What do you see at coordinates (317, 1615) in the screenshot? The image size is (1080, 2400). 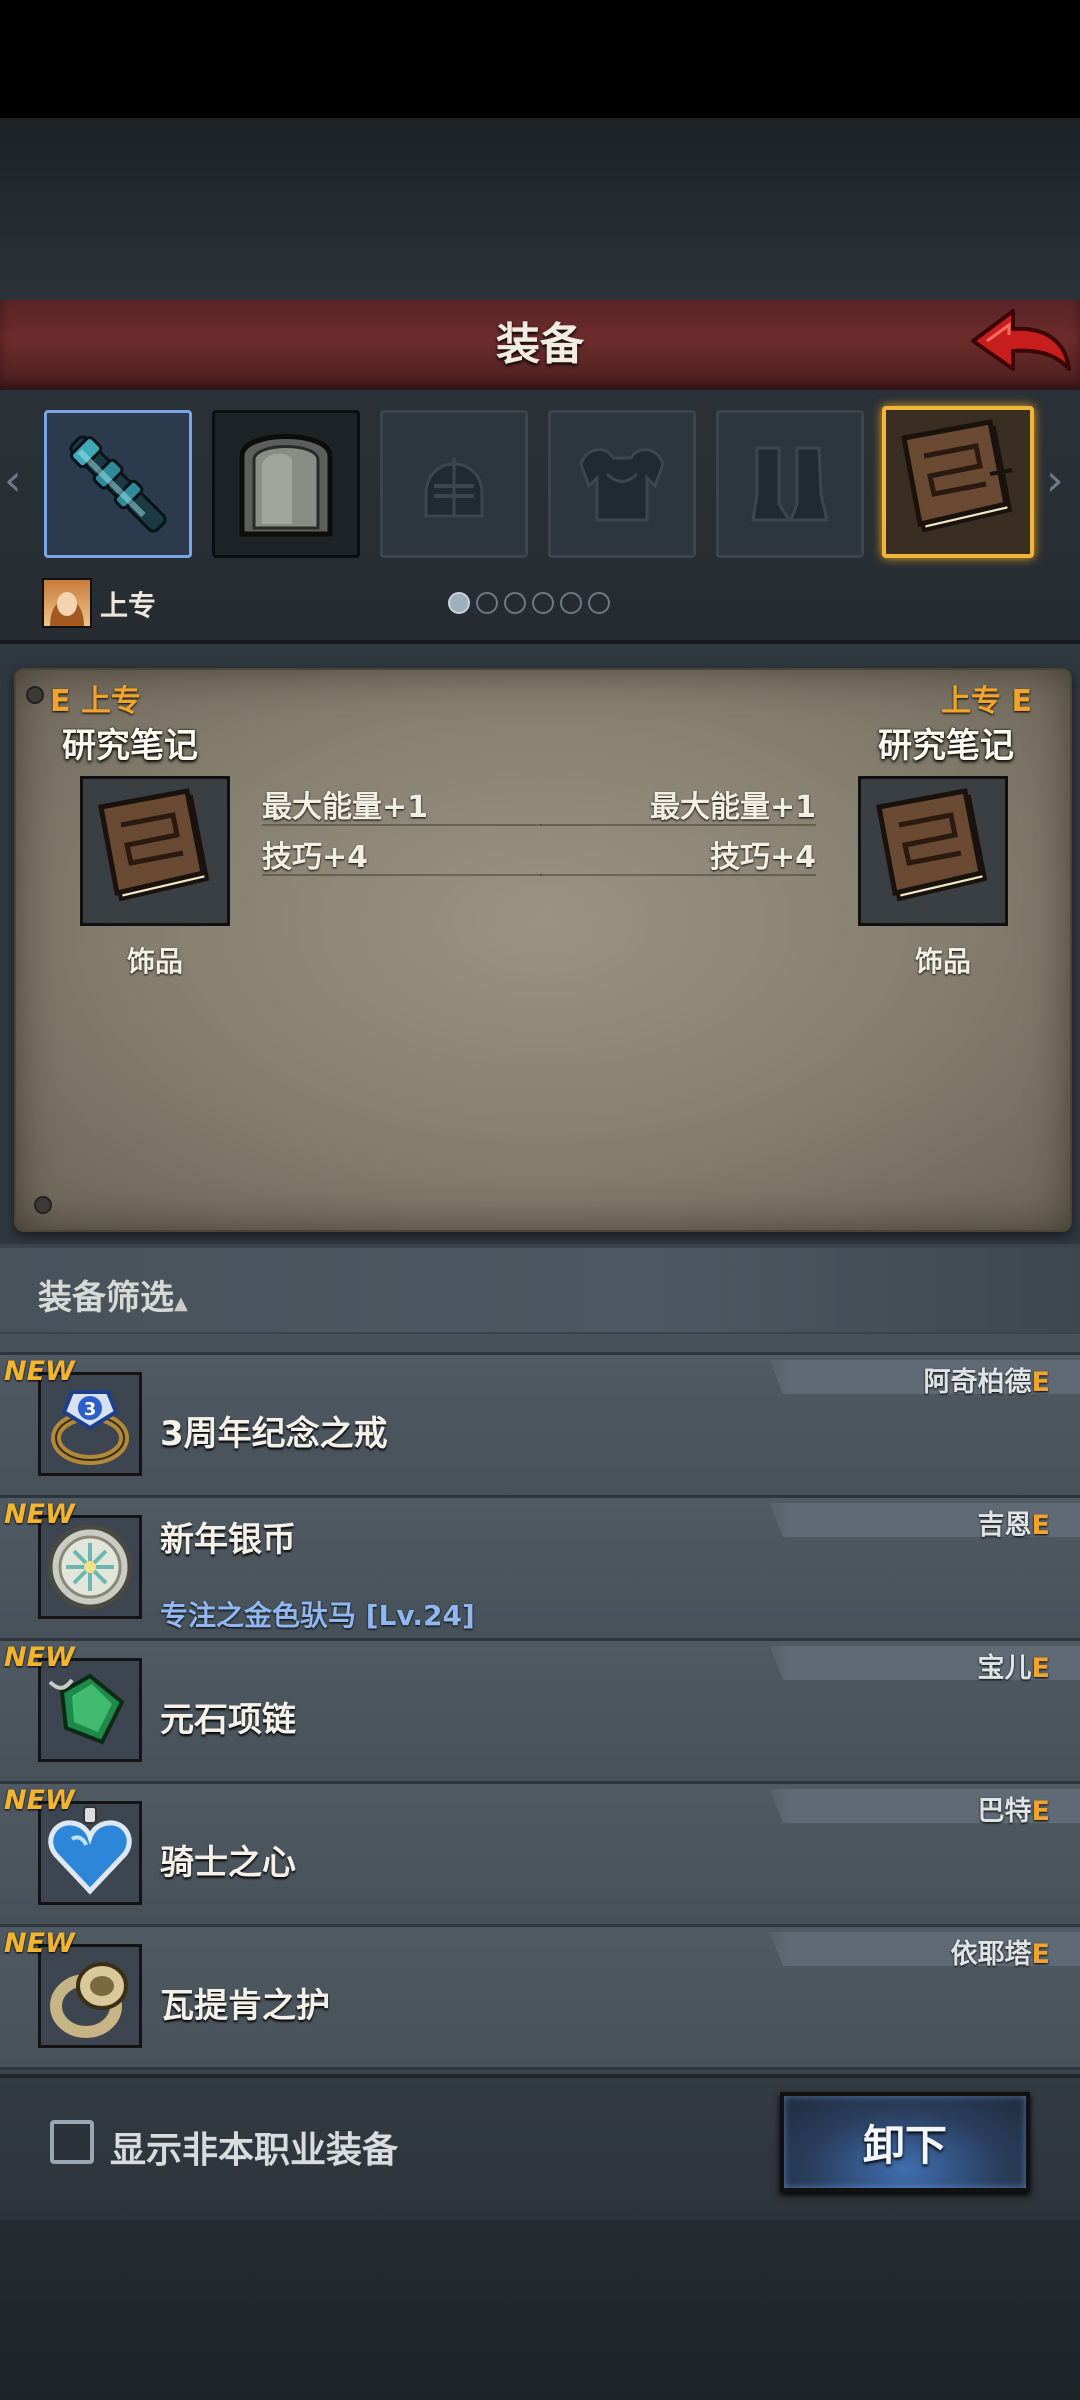 I see `item-equipped-by: 专注之金色驮马 [Lv.24]` at bounding box center [317, 1615].